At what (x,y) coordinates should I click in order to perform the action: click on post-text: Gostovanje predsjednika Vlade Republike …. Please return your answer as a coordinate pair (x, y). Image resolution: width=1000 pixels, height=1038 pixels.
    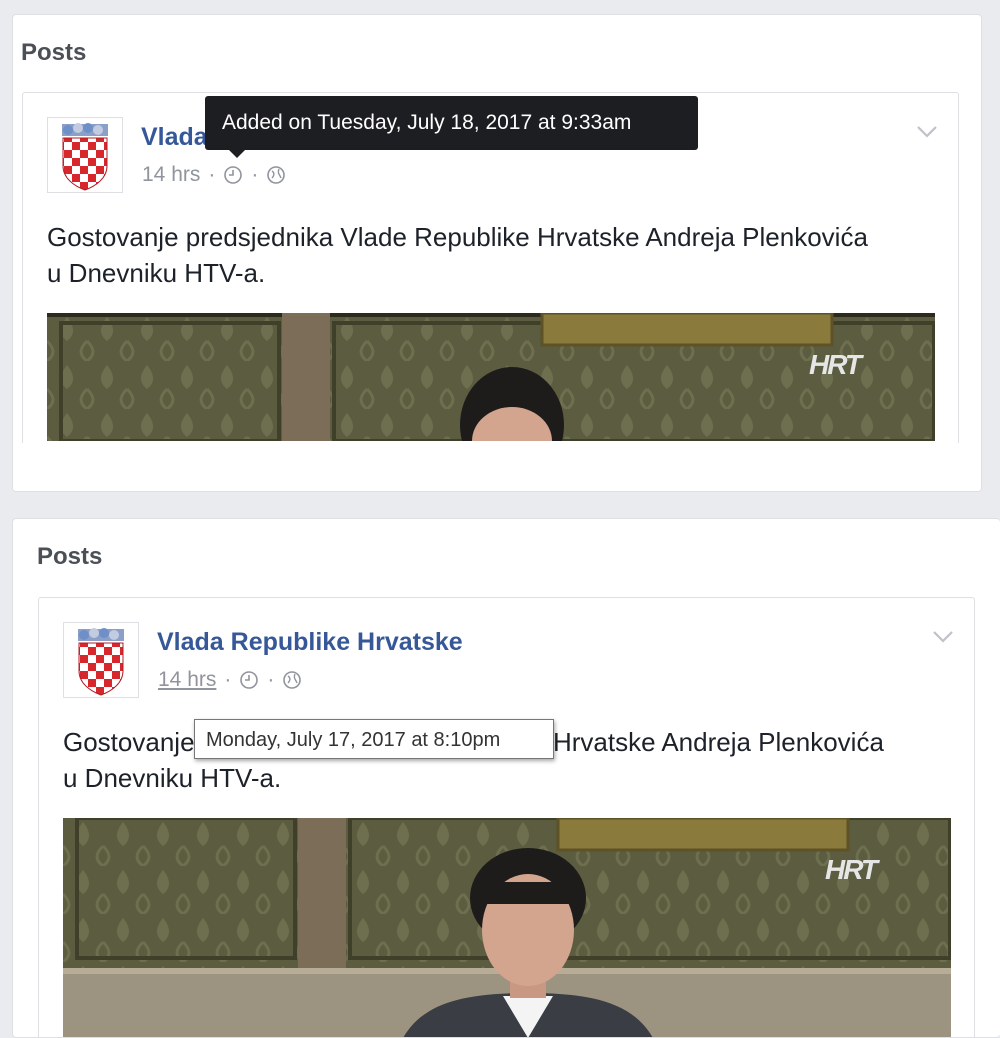
    Looking at the image, I should click on (457, 255).